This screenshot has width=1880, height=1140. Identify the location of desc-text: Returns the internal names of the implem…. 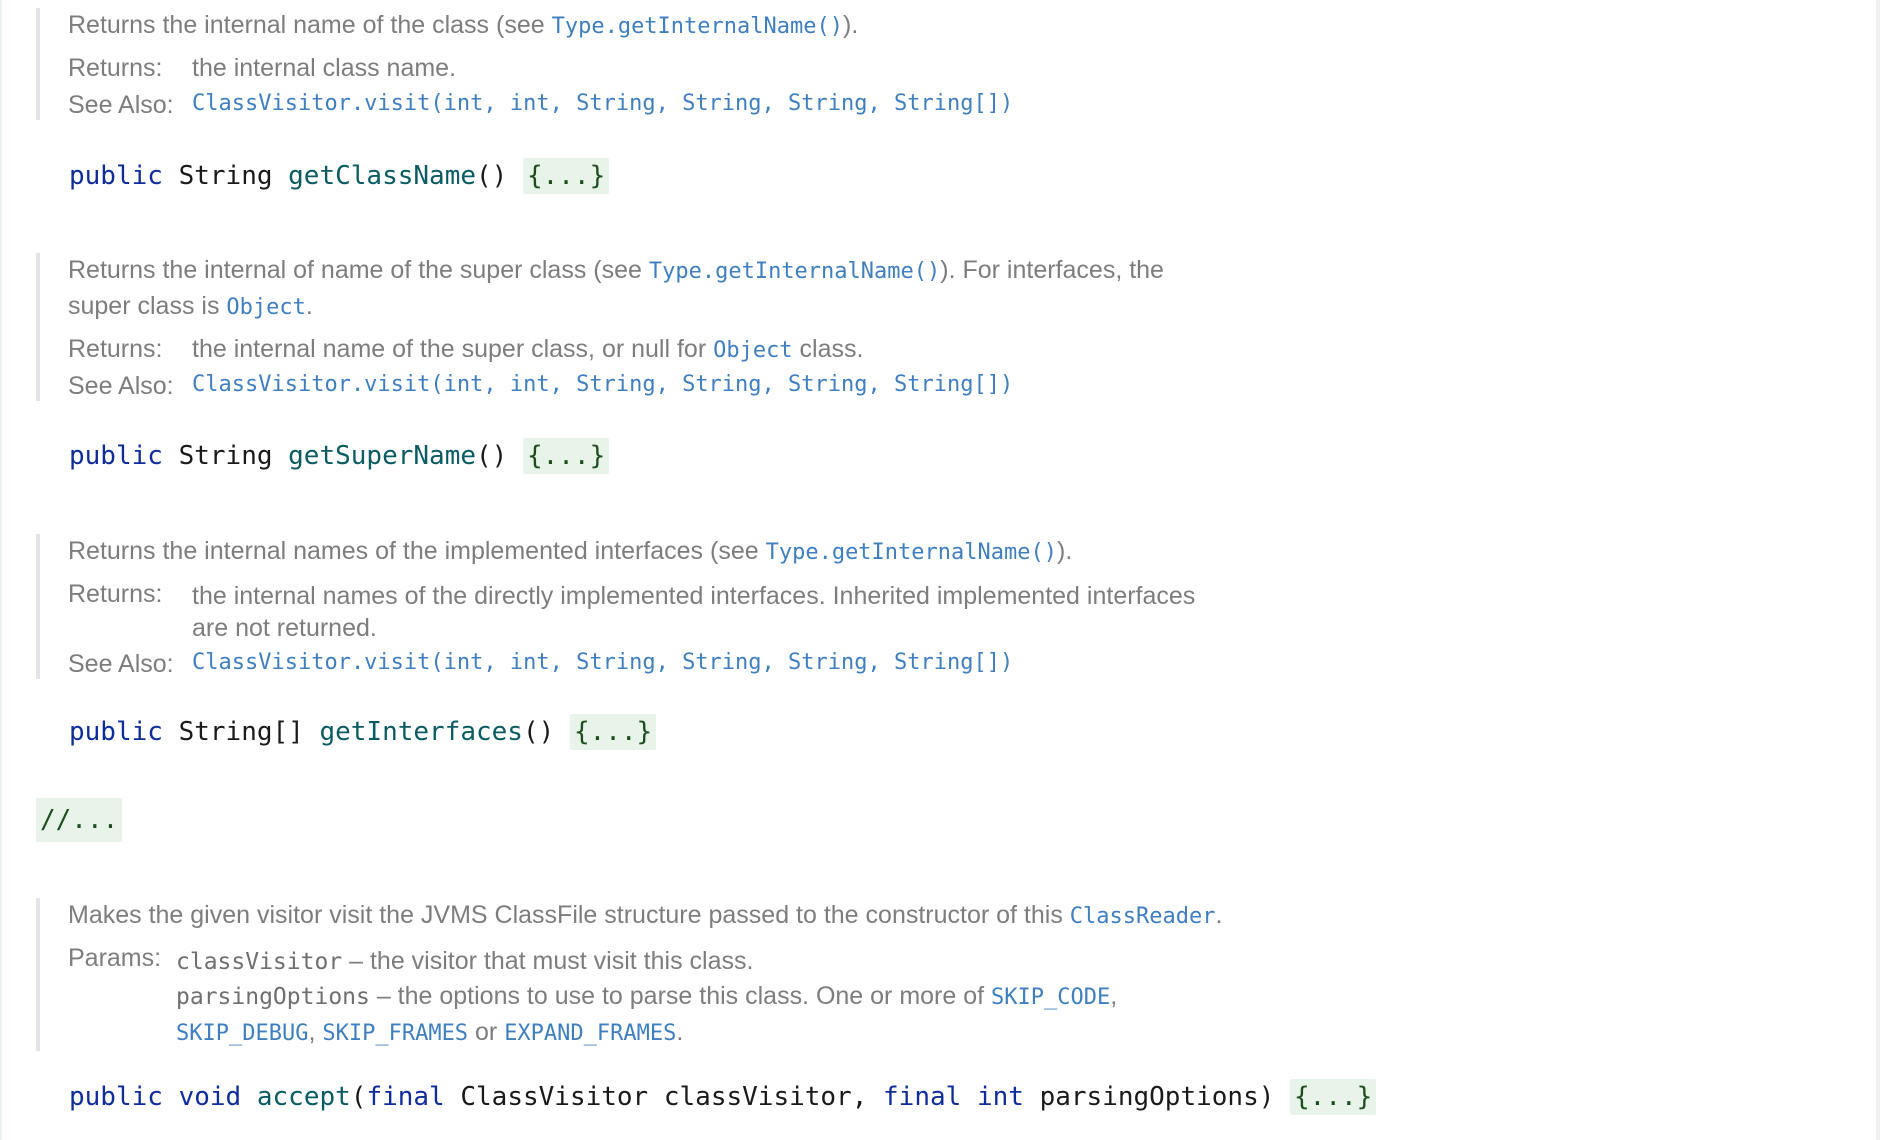
(417, 551).